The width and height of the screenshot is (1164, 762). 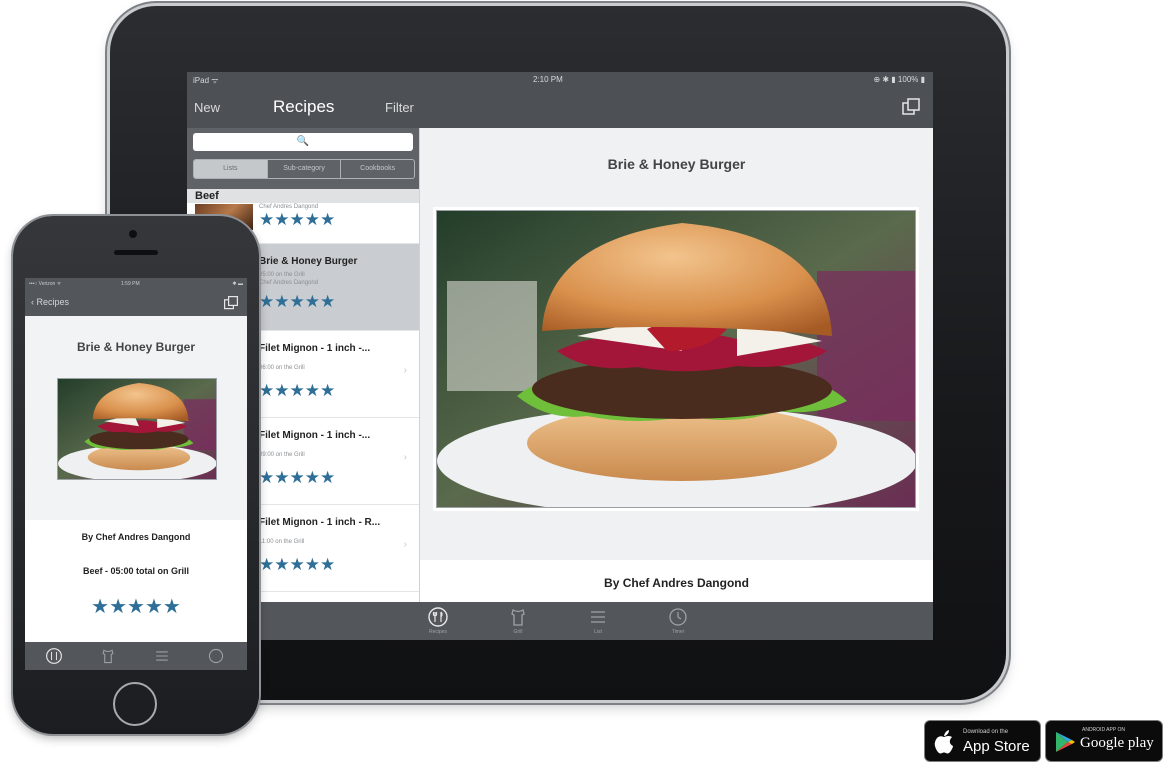 I want to click on speaker, so click(x=136, y=252).